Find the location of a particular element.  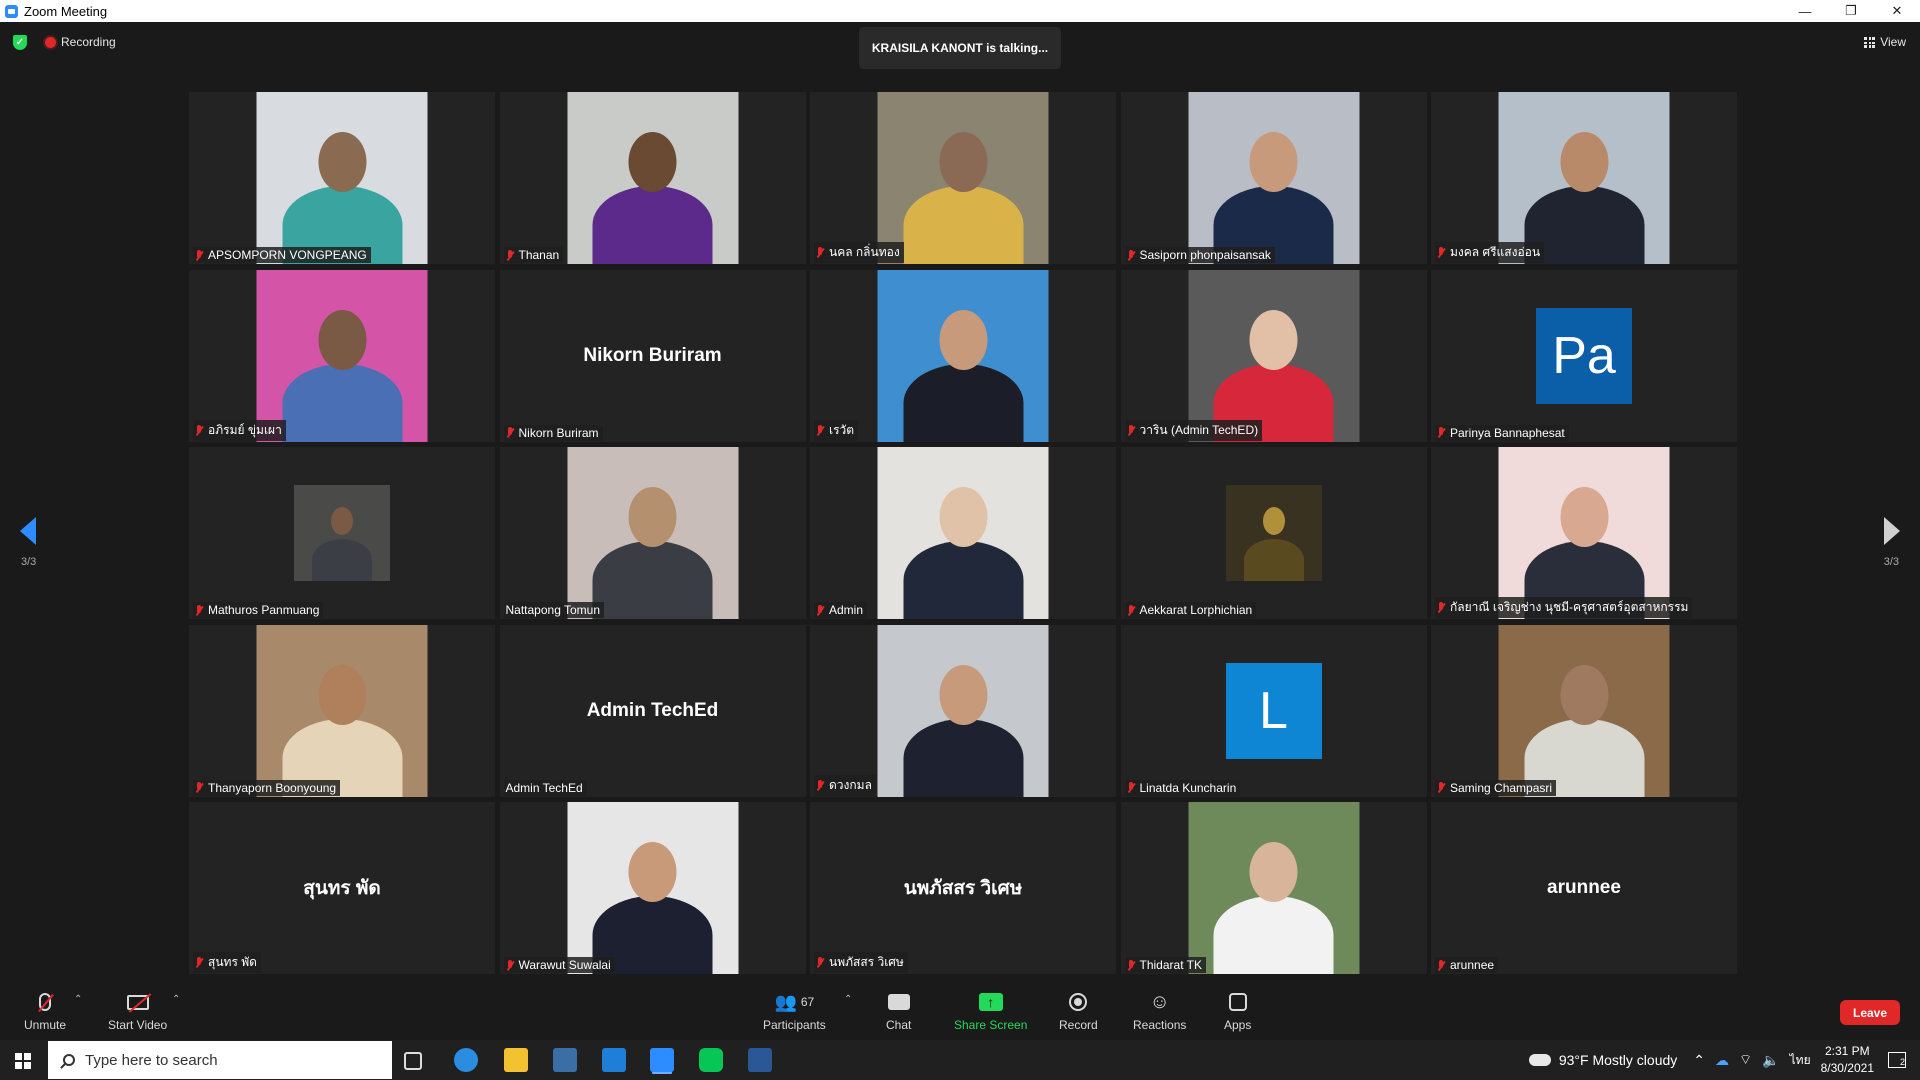

encryption-shield-icon: ✓ is located at coordinates (20, 42).